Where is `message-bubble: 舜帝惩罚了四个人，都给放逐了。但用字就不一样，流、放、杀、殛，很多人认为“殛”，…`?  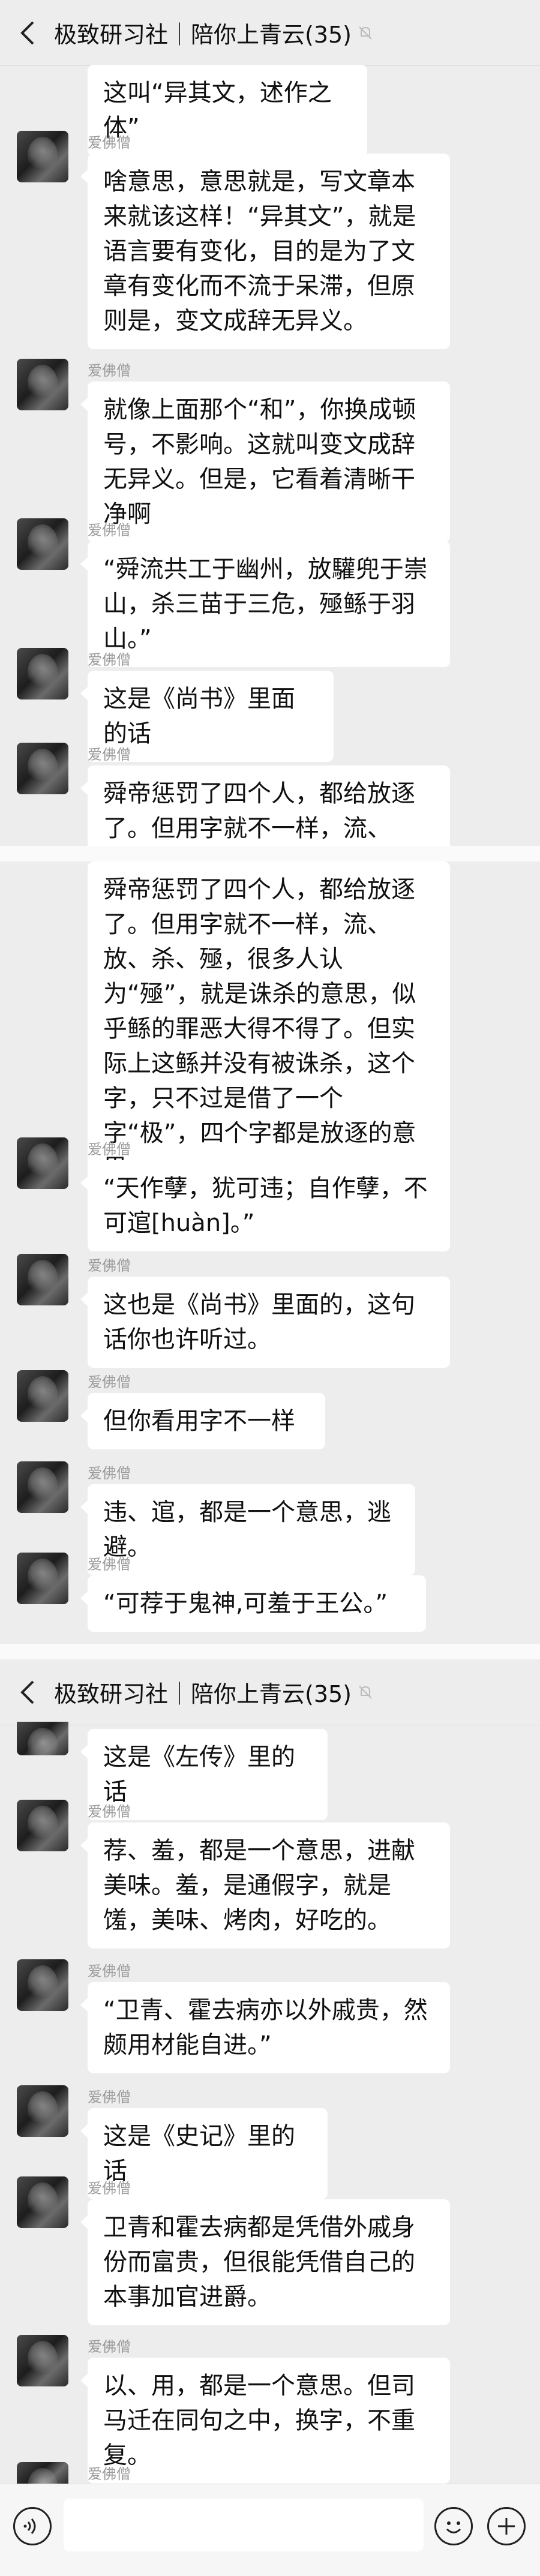
message-bubble: 舜帝惩罚了四个人，都给放逐了。但用字就不一样，流、放、杀、殛，很多人认为“殛”，… is located at coordinates (269, 1029).